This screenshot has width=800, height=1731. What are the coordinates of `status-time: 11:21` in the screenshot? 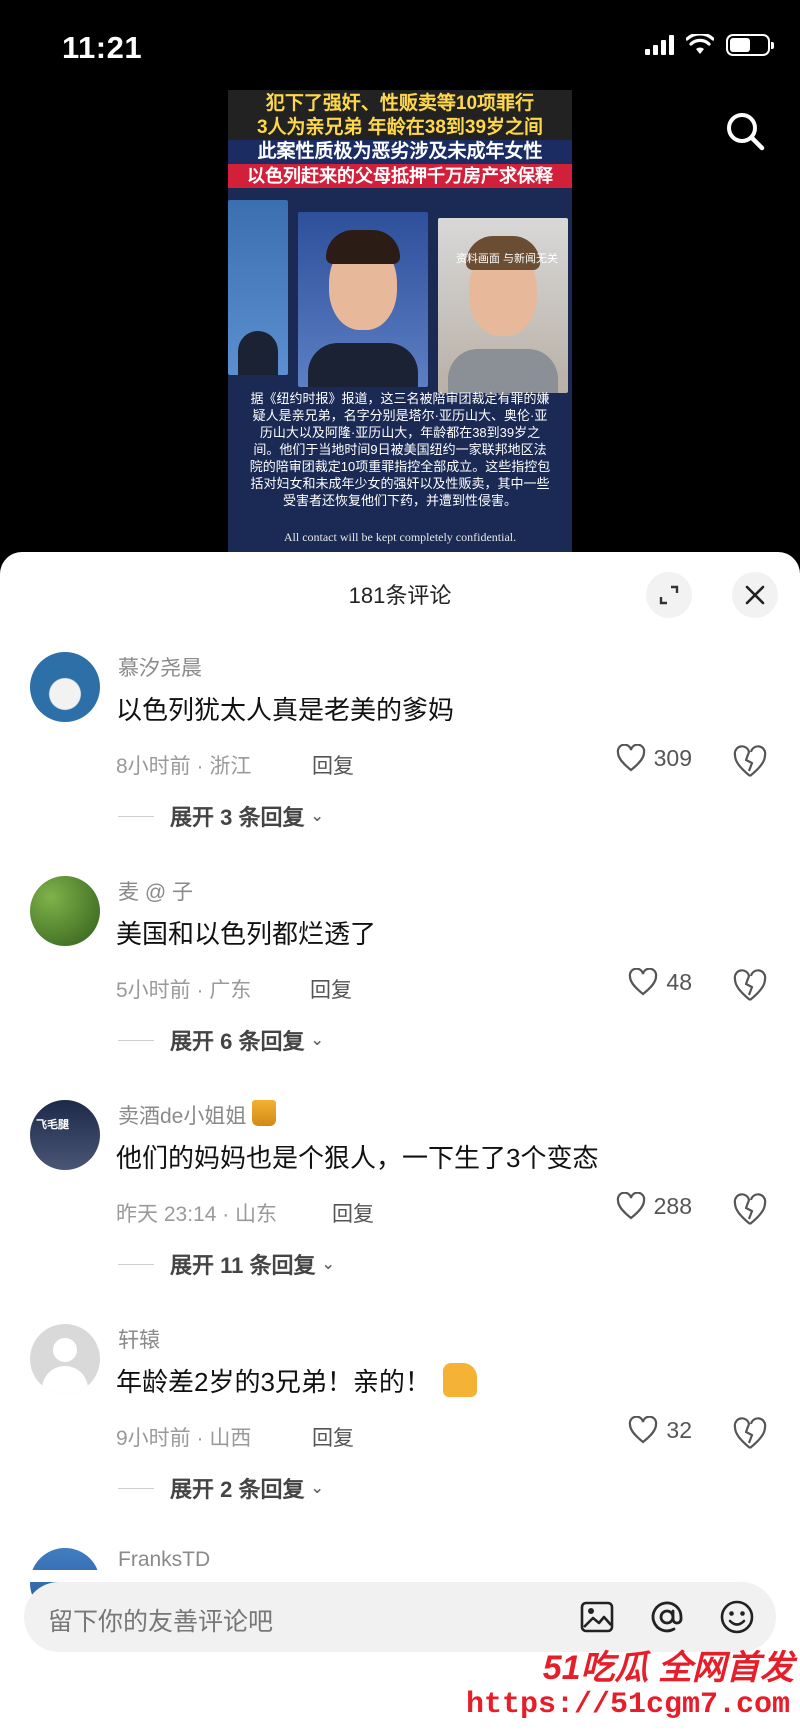 It's located at (102, 47).